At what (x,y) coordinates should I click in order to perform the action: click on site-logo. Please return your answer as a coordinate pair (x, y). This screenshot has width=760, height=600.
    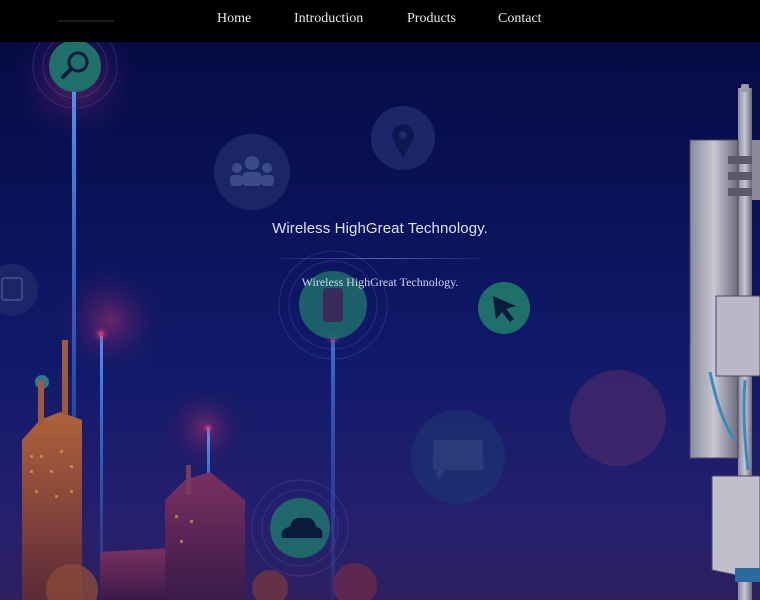
    Looking at the image, I should click on (86, 21).